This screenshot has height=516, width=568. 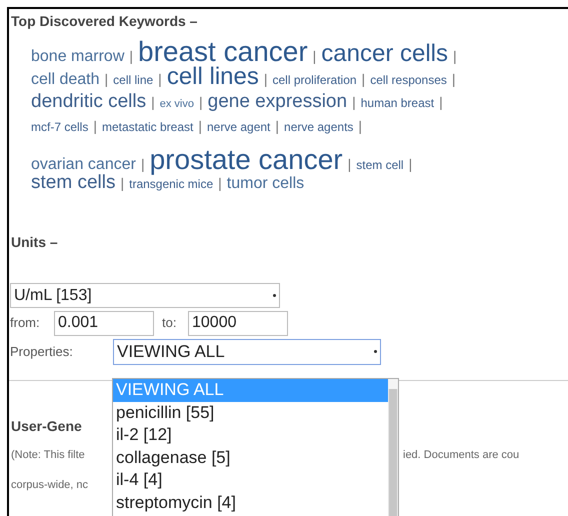 What do you see at coordinates (59, 127) in the screenshot?
I see `keyword-link: mcf-7 cells` at bounding box center [59, 127].